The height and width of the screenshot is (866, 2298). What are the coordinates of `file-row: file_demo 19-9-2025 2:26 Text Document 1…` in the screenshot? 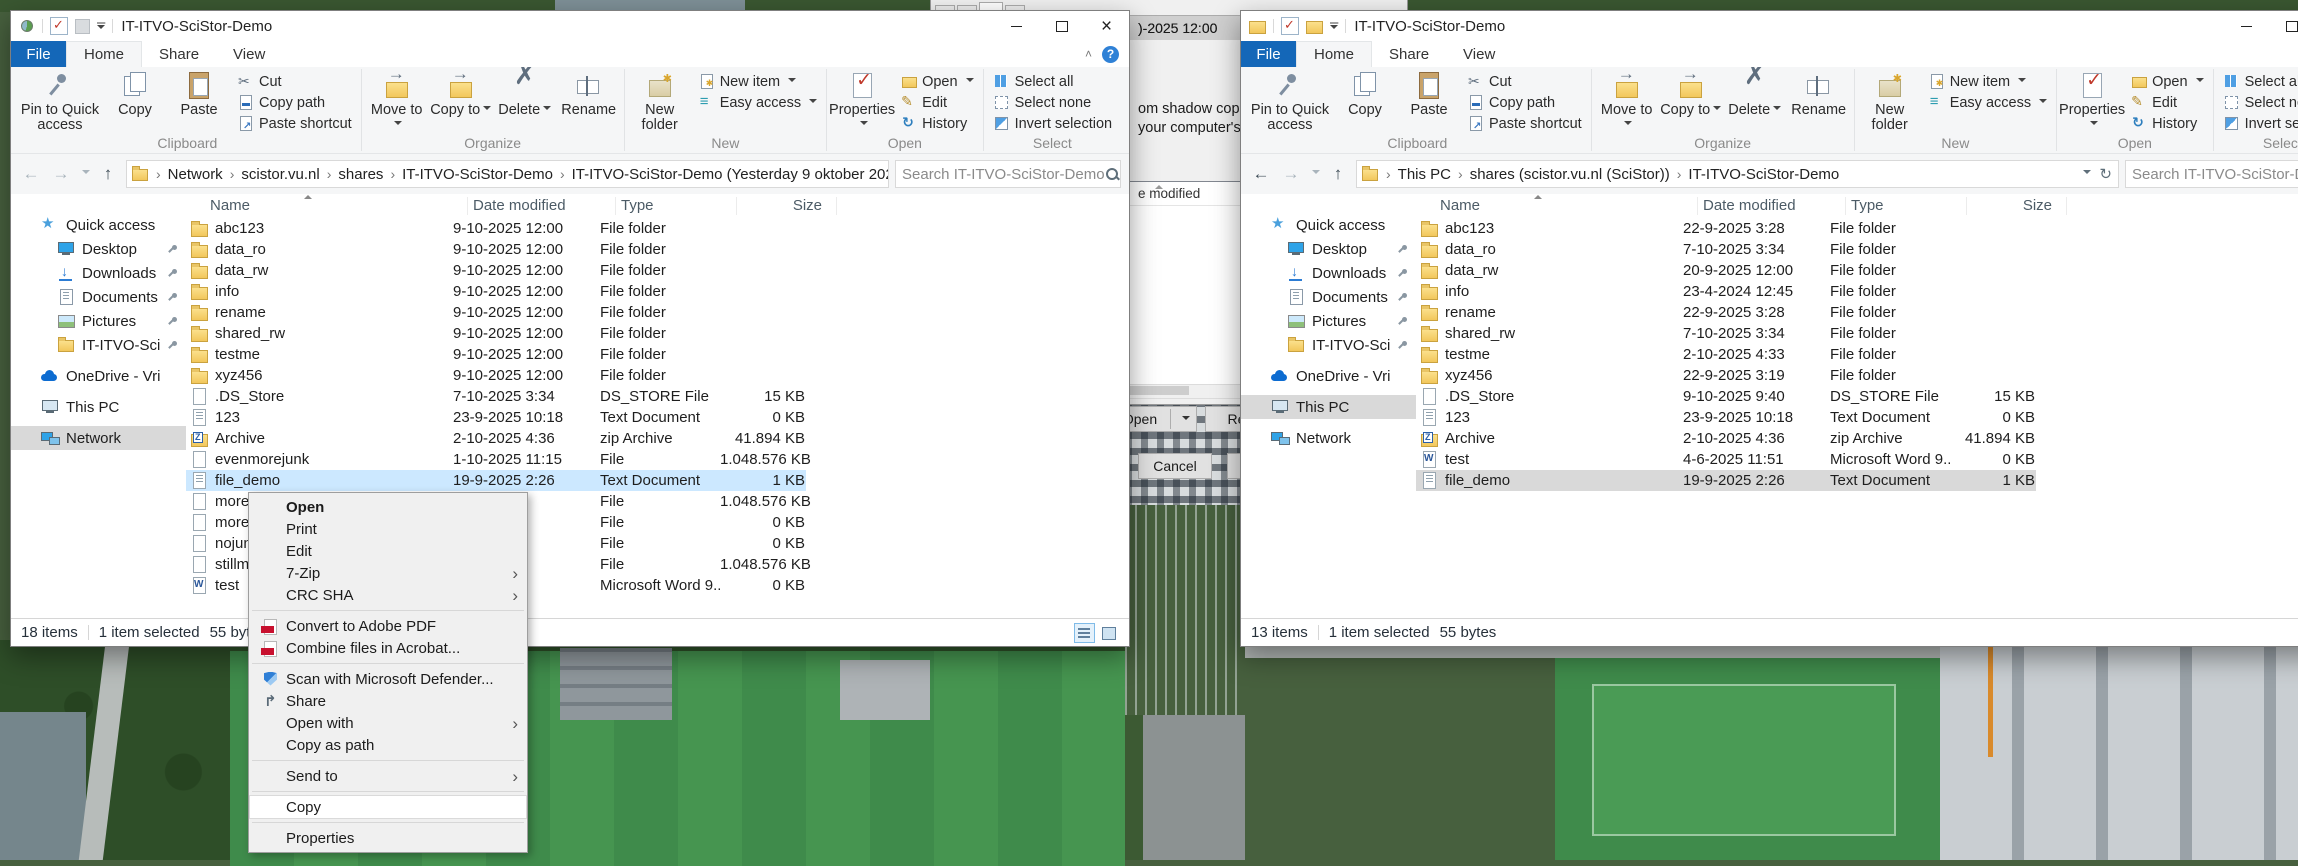 It's located at (496, 480).